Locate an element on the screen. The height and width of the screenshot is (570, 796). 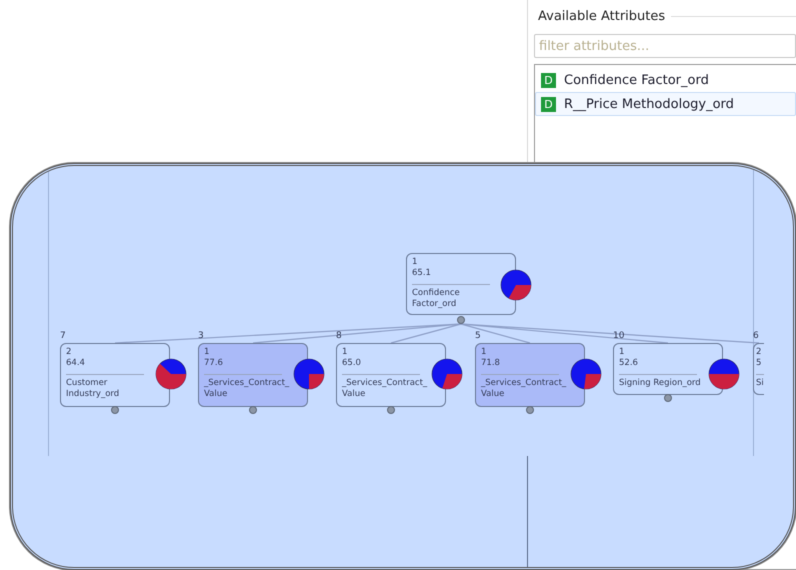
node-value: 71.8 is located at coordinates (491, 363).